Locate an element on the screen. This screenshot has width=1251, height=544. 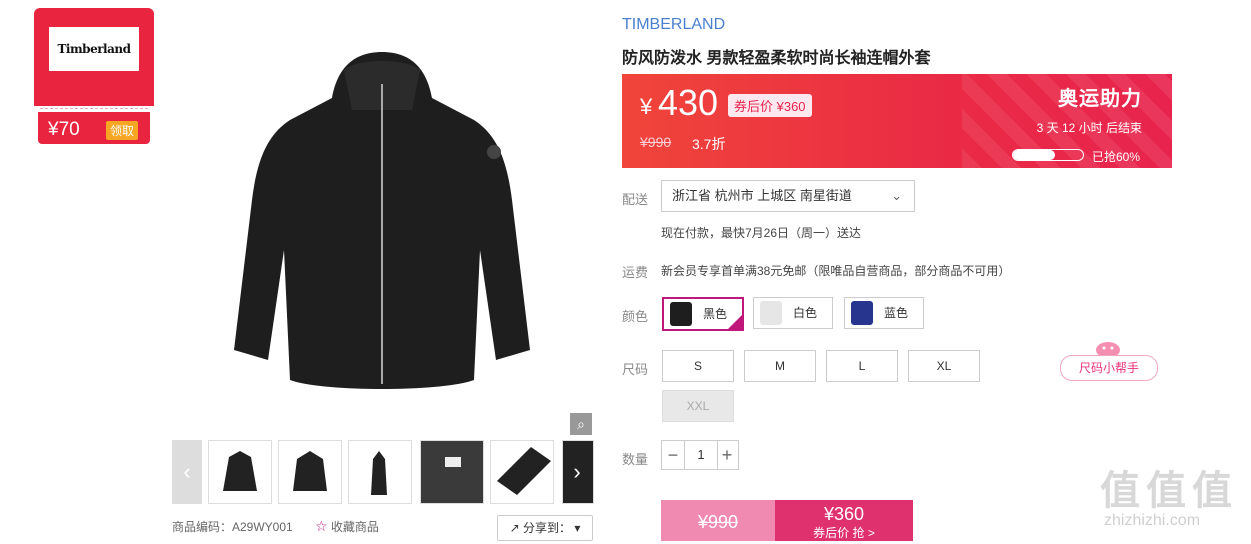
jacket-side-icon is located at coordinates (379, 473).